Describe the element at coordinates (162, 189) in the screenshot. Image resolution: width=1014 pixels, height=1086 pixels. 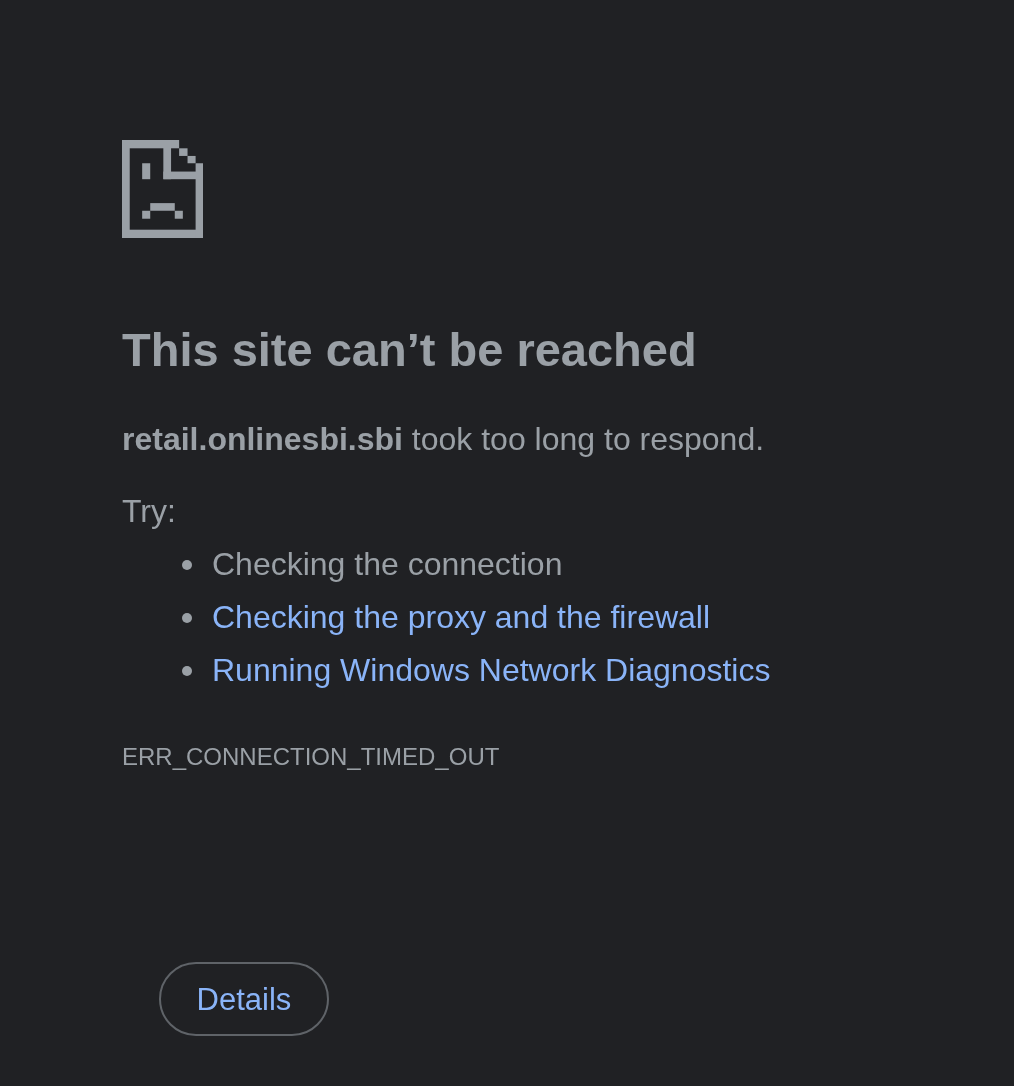
I see `sad-page-icon` at that location.